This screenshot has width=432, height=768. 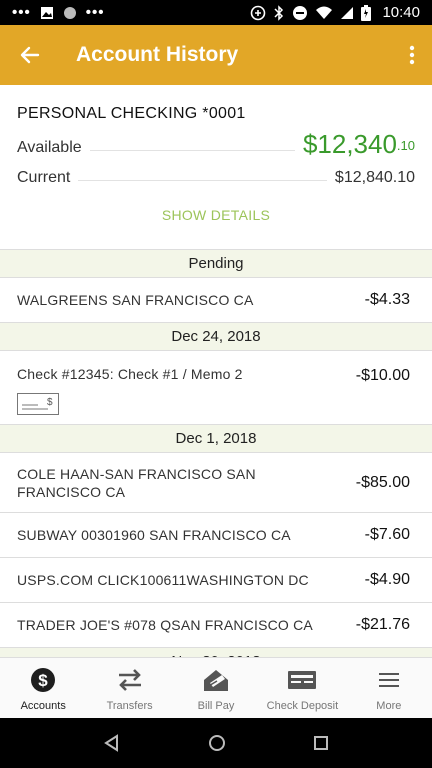 I want to click on transaction-description: USPS.COM CLICK100611WASHINGTON DC, so click(x=163, y=580).